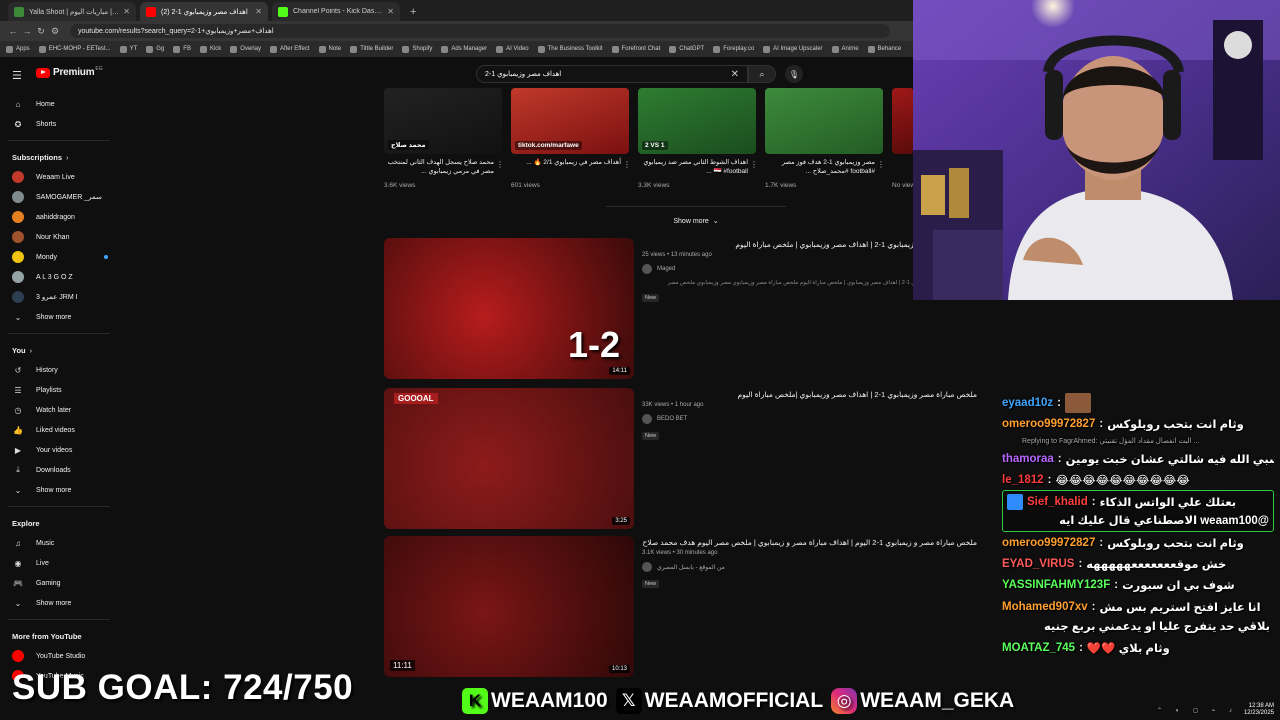  What do you see at coordinates (18, 490) in the screenshot?
I see `chevron-down-icon: ⌄` at bounding box center [18, 490].